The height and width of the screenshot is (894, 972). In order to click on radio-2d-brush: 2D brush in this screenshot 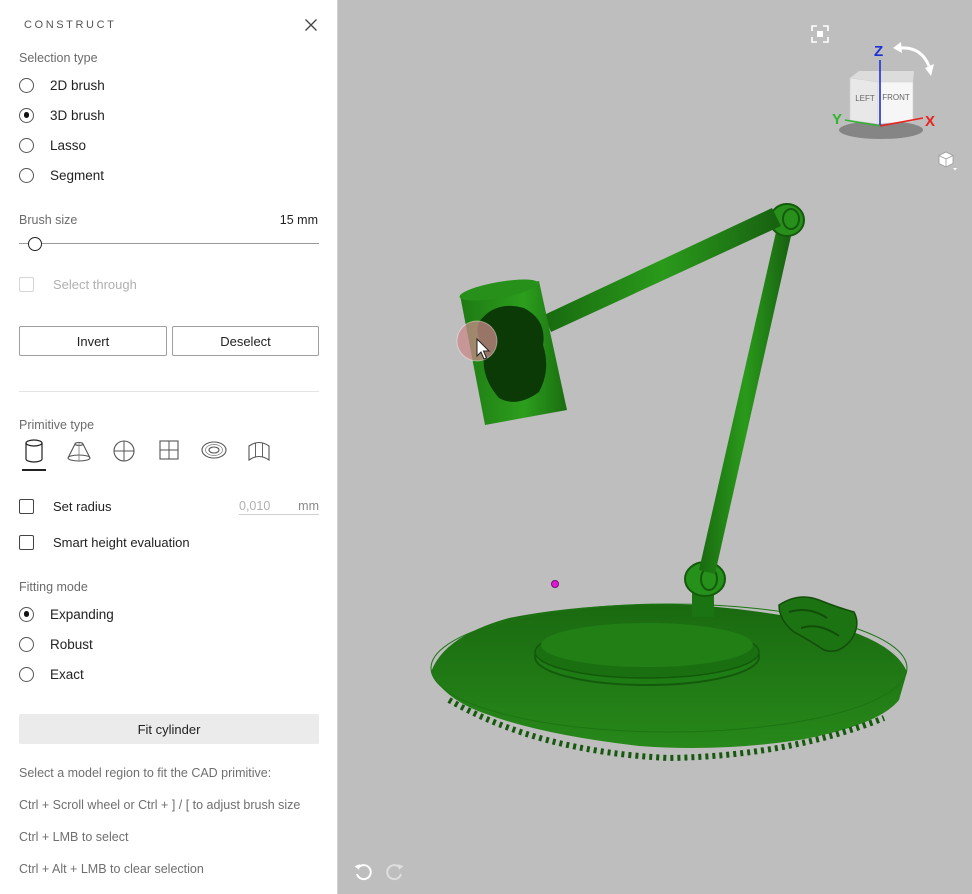, I will do `click(62, 85)`.